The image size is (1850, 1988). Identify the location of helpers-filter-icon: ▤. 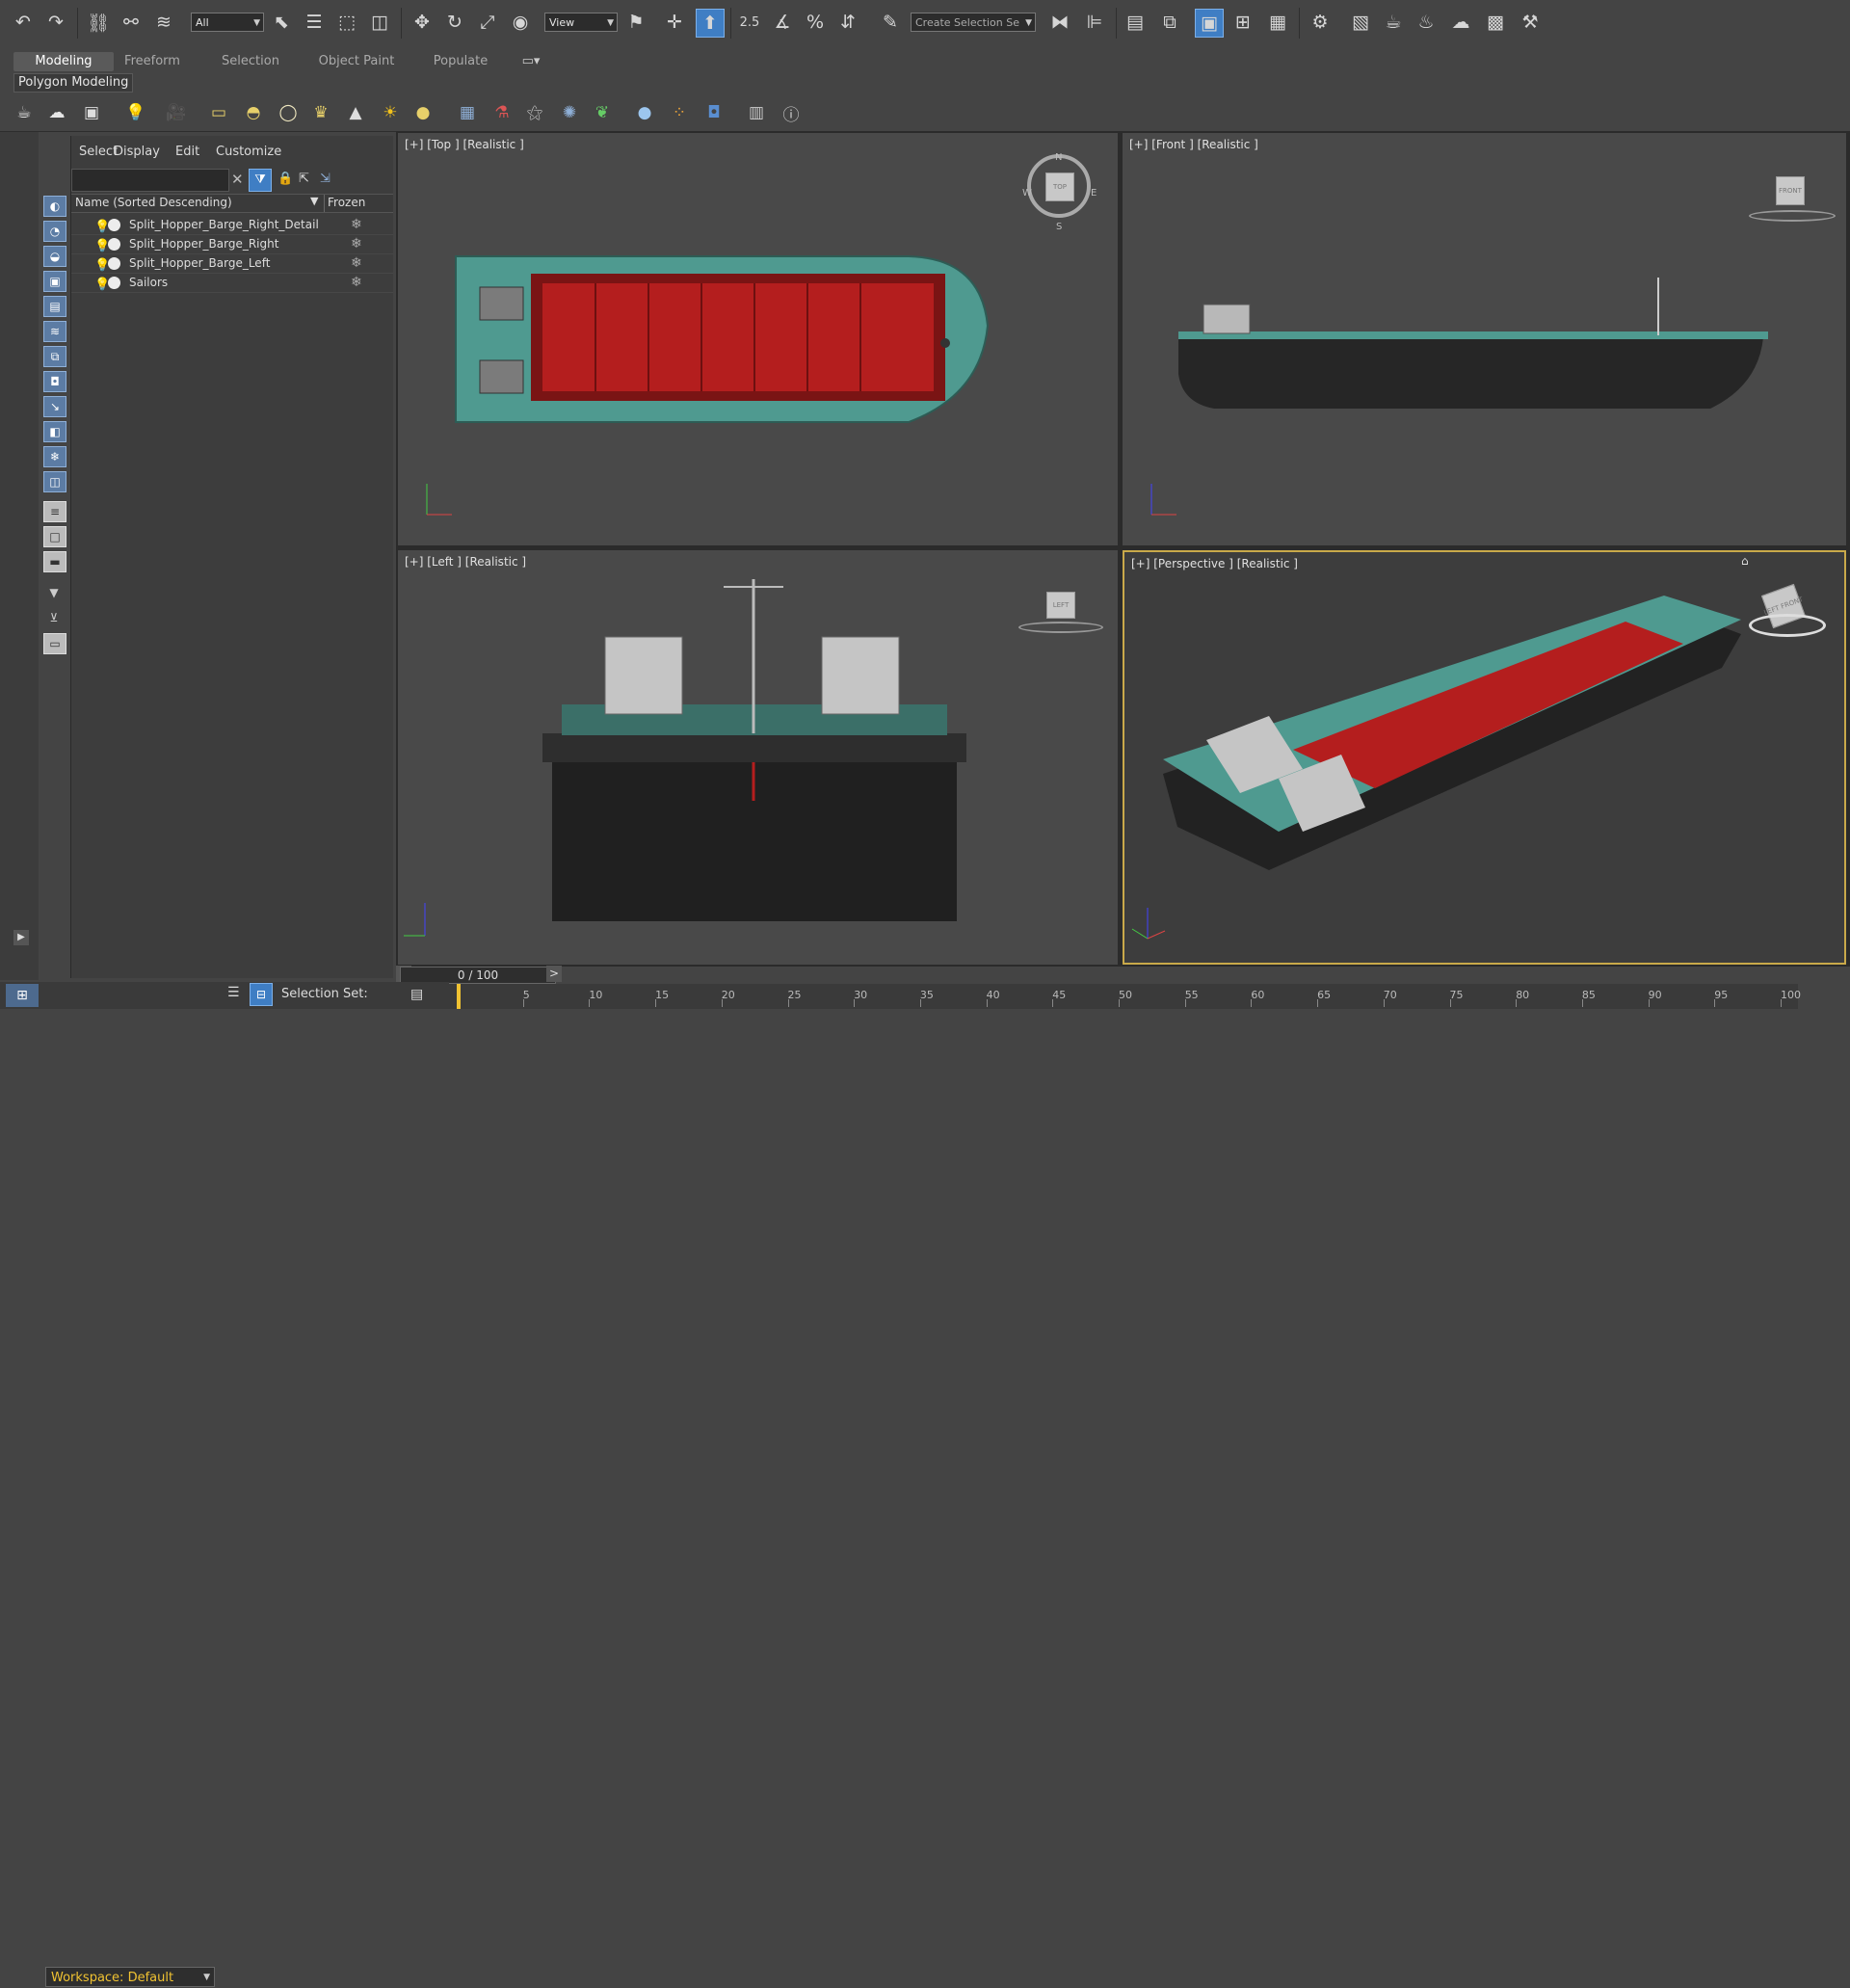
(54, 306).